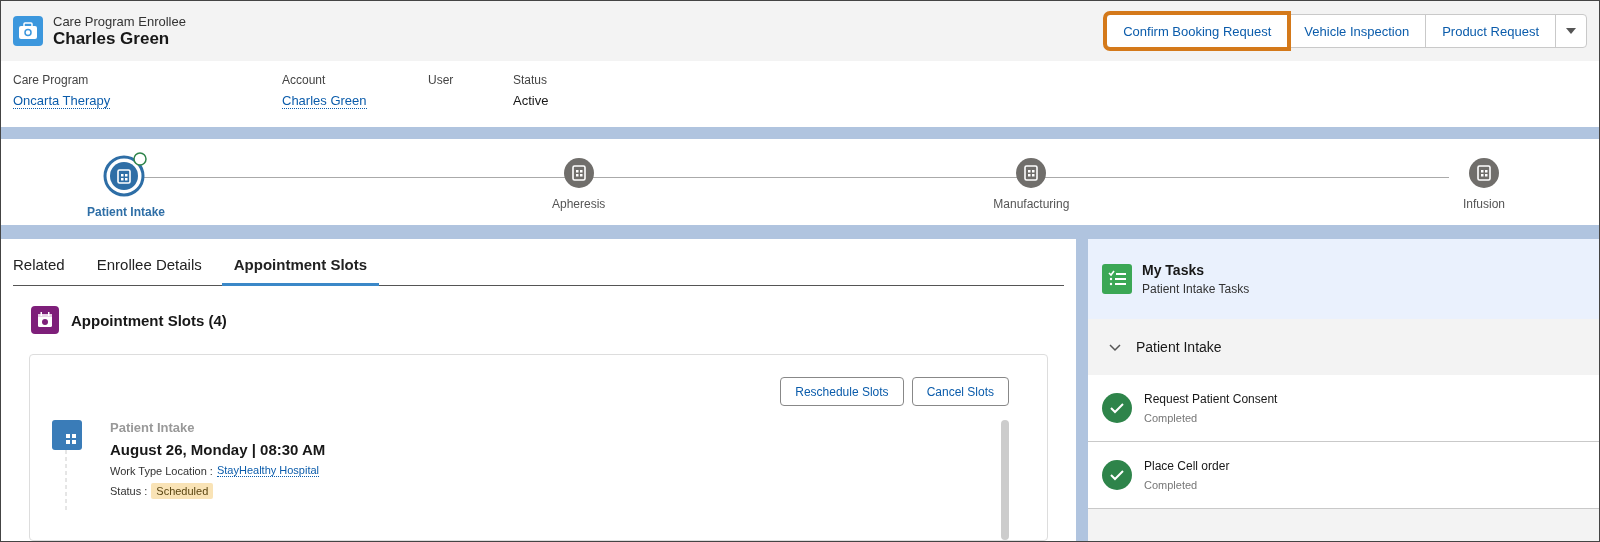 This screenshot has height=542, width=1600. I want to click on field-link: Charles Green, so click(324, 101).